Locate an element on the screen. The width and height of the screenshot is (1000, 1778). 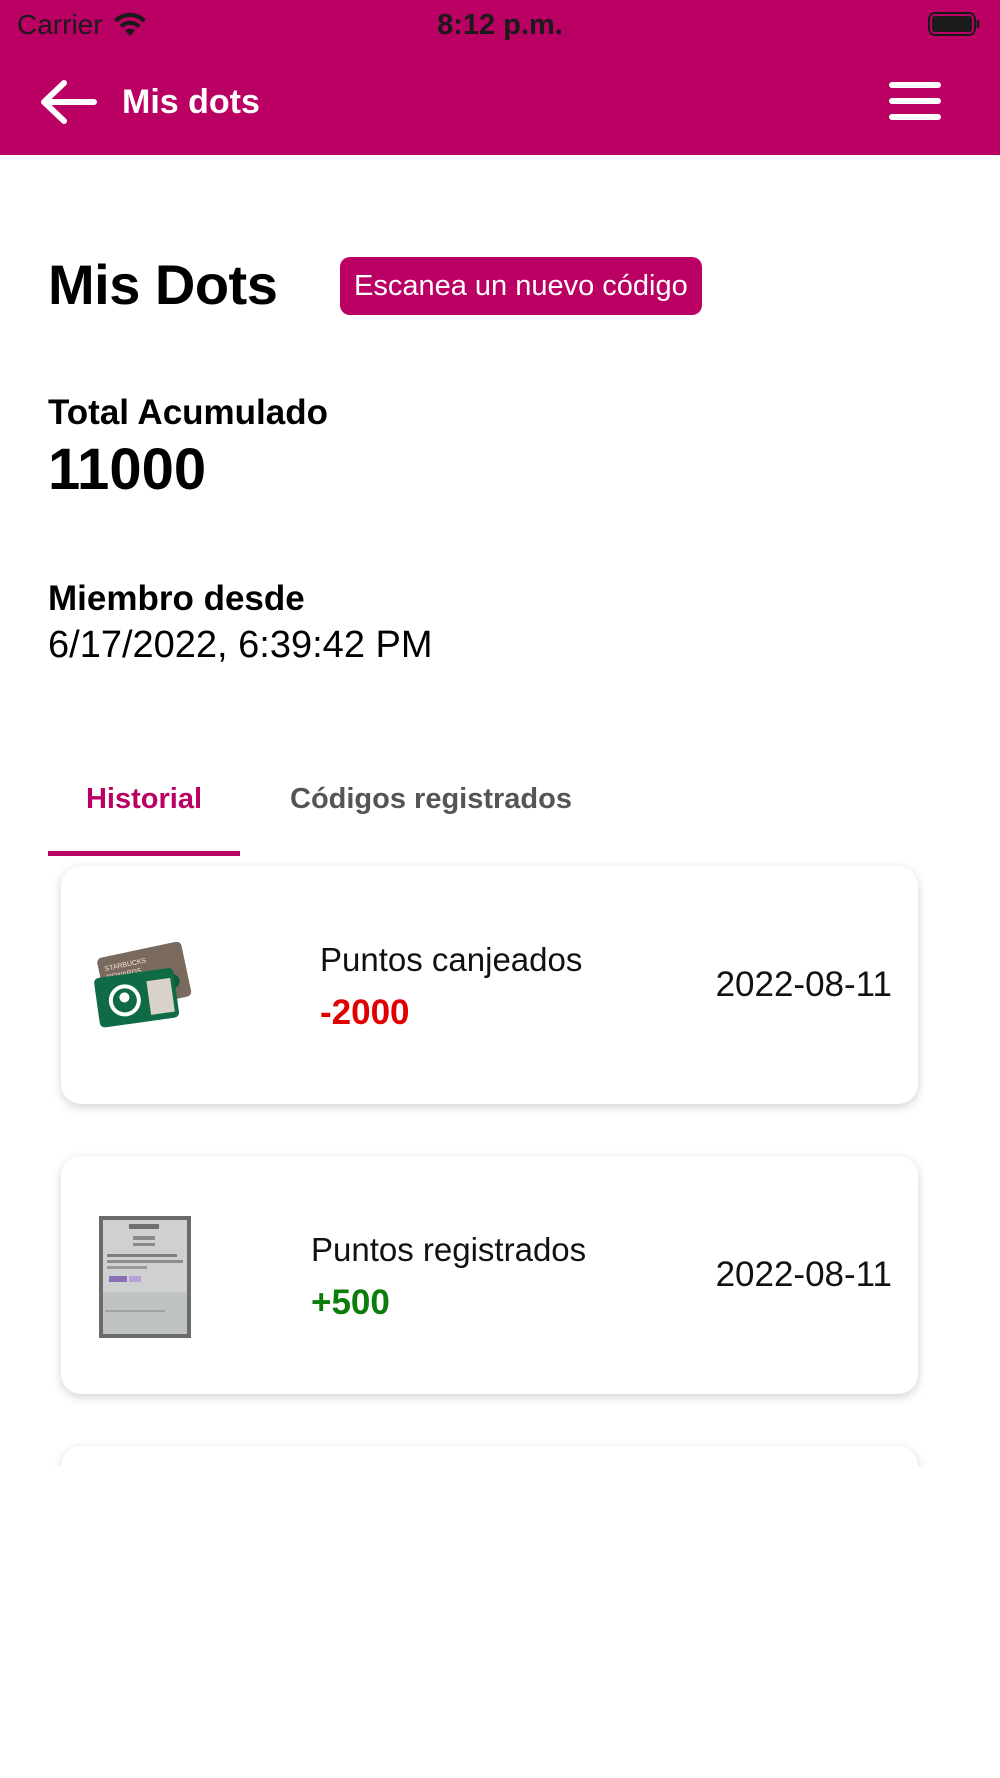
member-since-value: 6/17/2022, 6:39:42 PM is located at coordinates (240, 645).